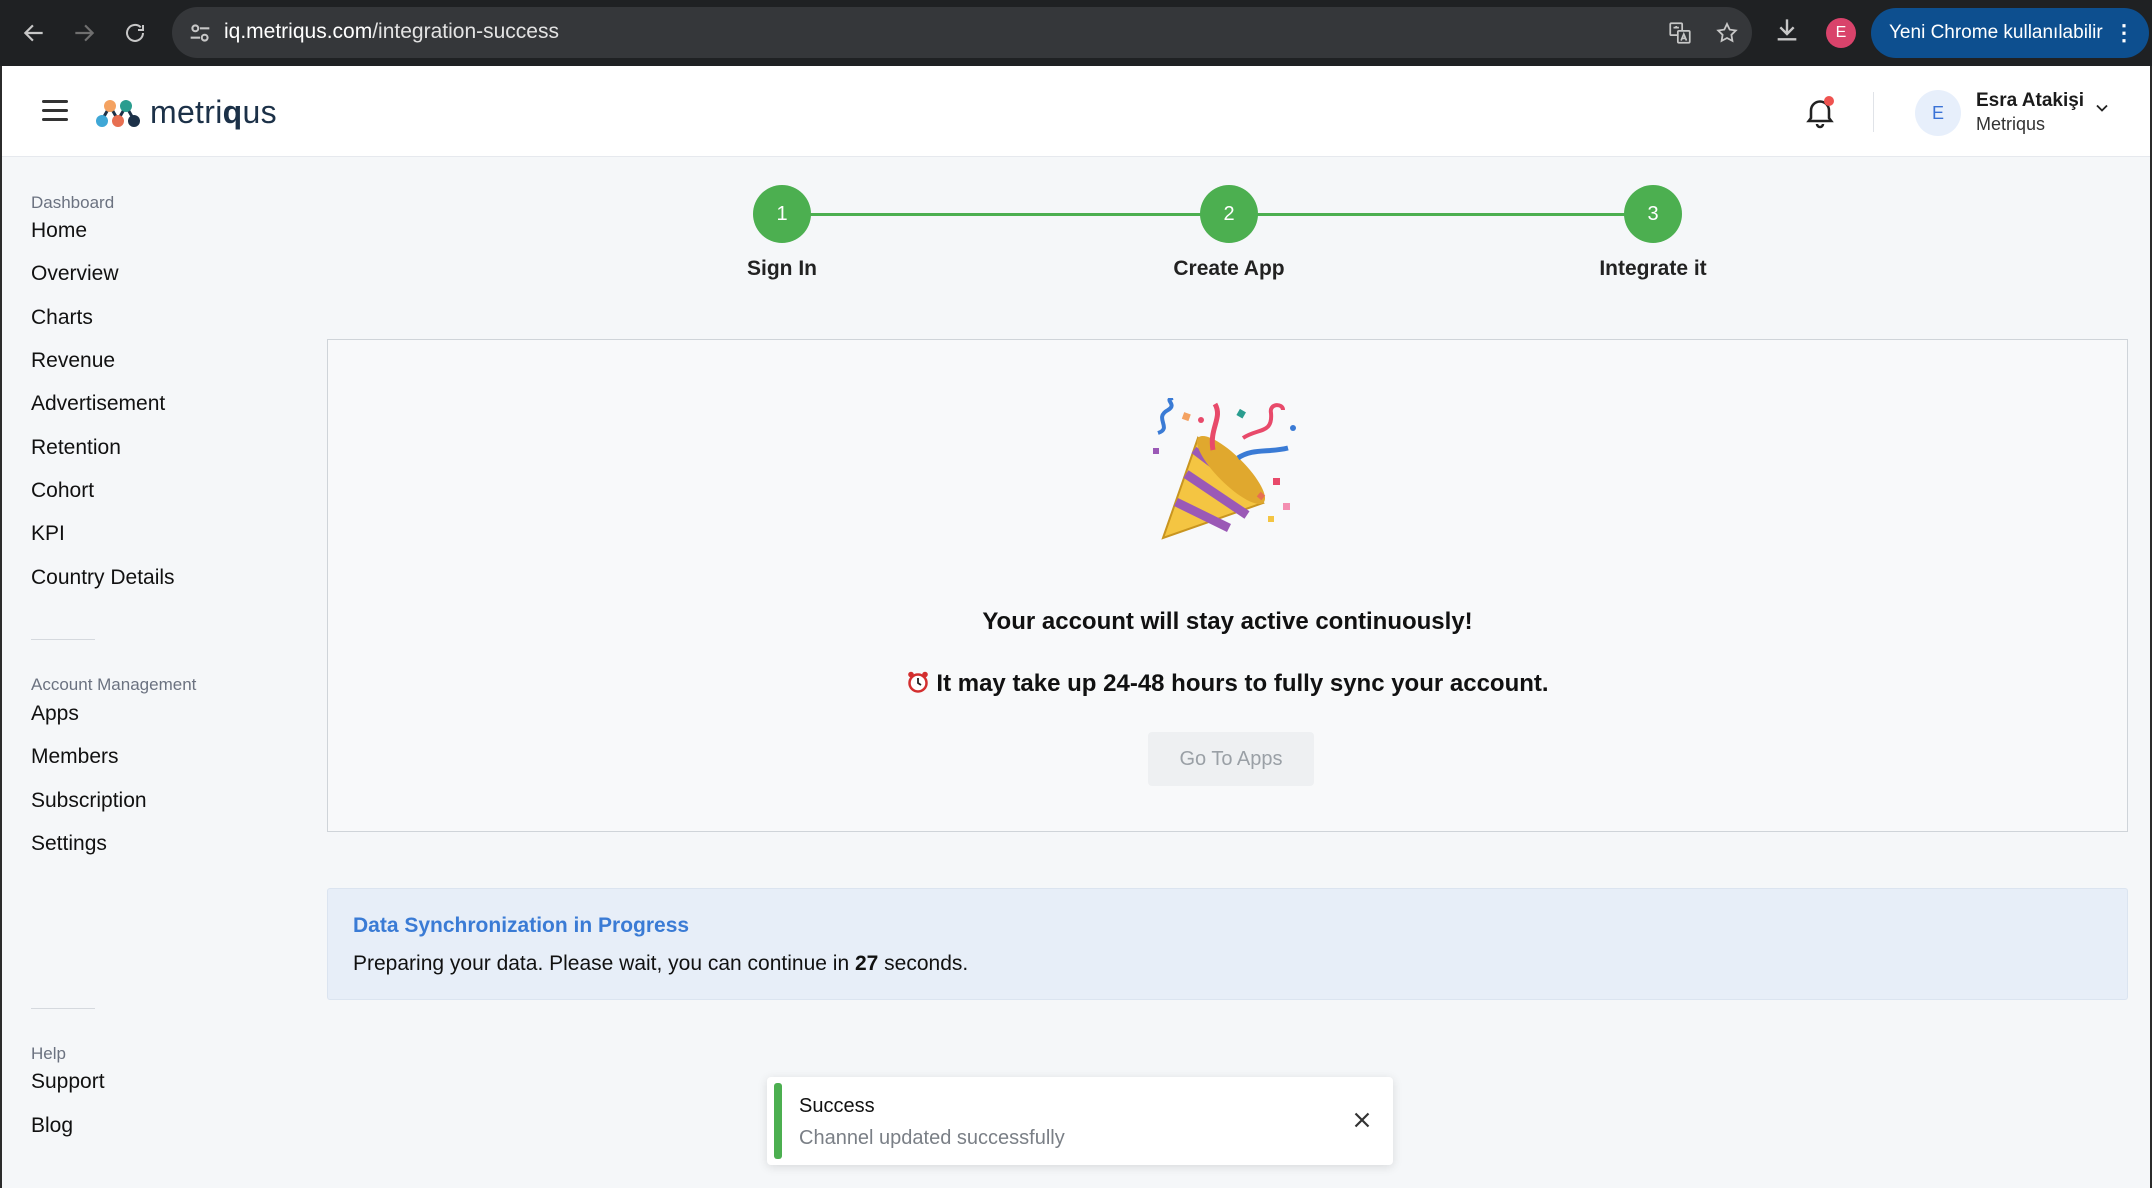 The width and height of the screenshot is (2152, 1188). I want to click on header-divider, so click(1873, 112).